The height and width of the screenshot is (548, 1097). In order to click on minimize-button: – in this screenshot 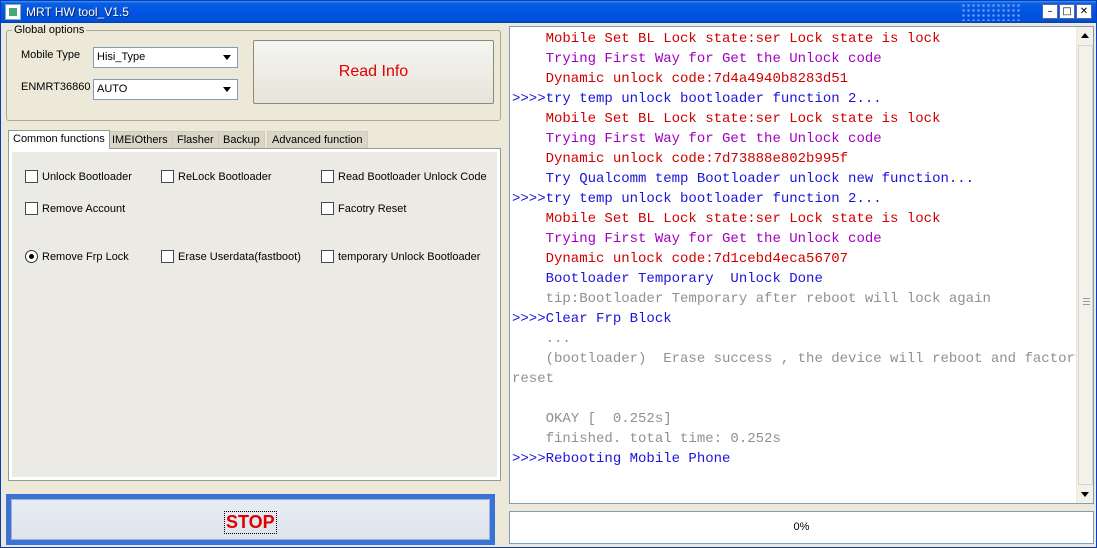, I will do `click(1050, 11)`.